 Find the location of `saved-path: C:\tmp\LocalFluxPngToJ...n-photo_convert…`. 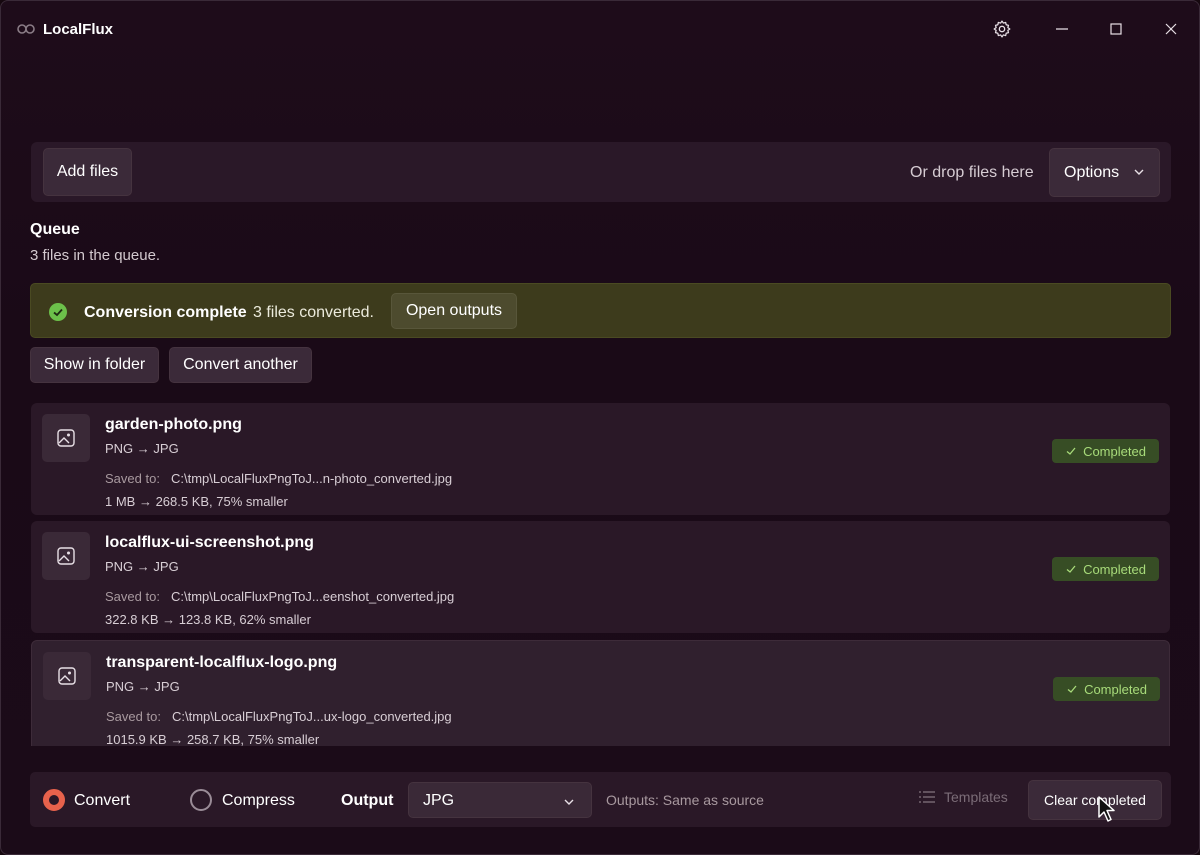

saved-path: C:\tmp\LocalFluxPngToJ...n-photo_convert… is located at coordinates (312, 478).